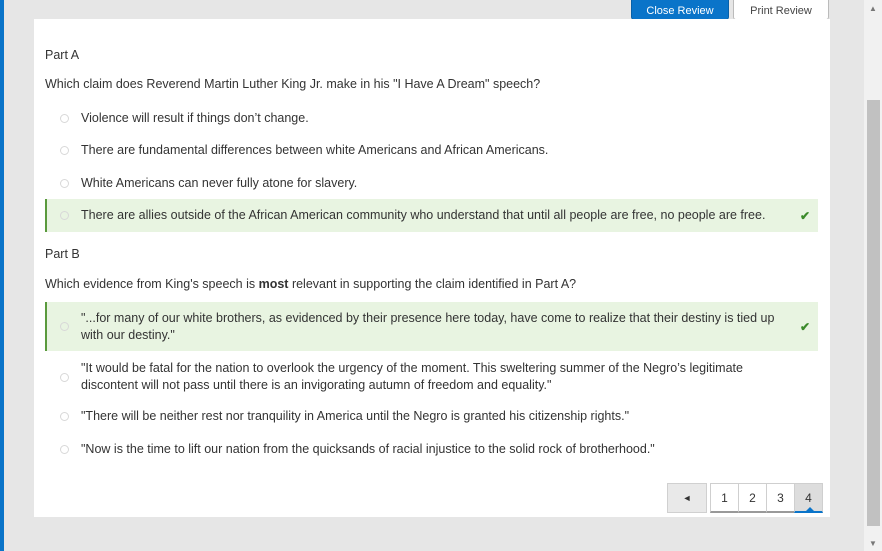 Image resolution: width=882 pixels, height=551 pixels. Describe the element at coordinates (152, 284) in the screenshot. I see `part-b-question-start: Which evidence from King's speech is` at that location.